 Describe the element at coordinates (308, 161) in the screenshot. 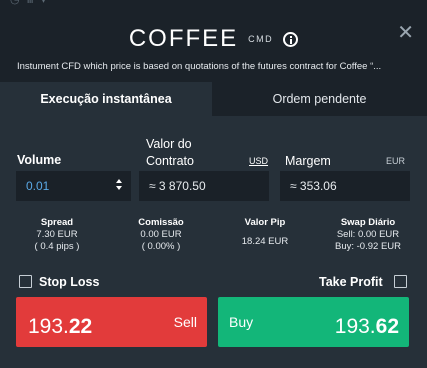

I see `margin-label: Margem` at that location.